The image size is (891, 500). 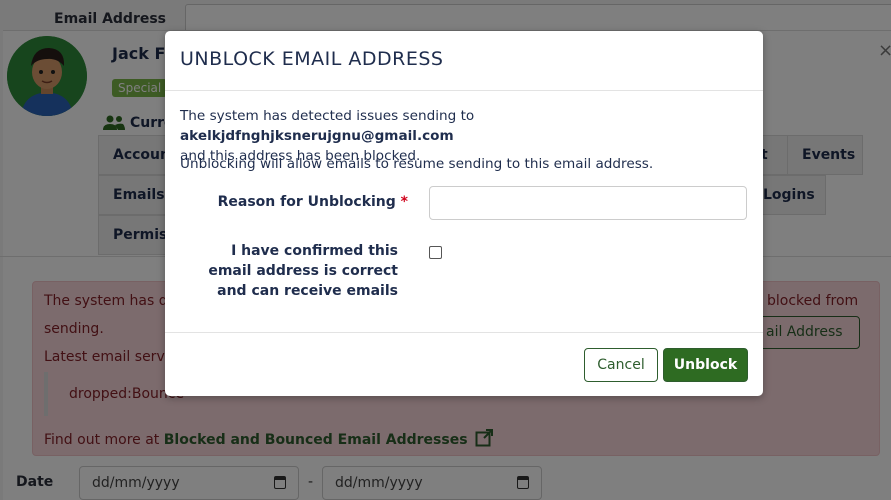 What do you see at coordinates (621, 365) in the screenshot?
I see `cancel-button: Cancel` at bounding box center [621, 365].